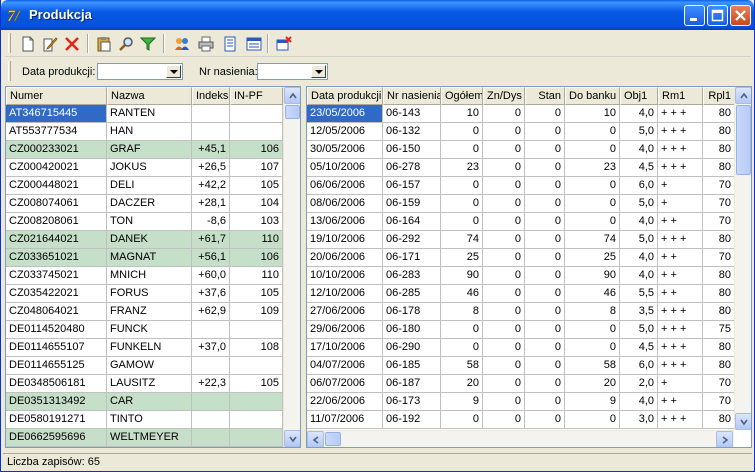  What do you see at coordinates (148, 44) in the screenshot?
I see `filter-button` at bounding box center [148, 44].